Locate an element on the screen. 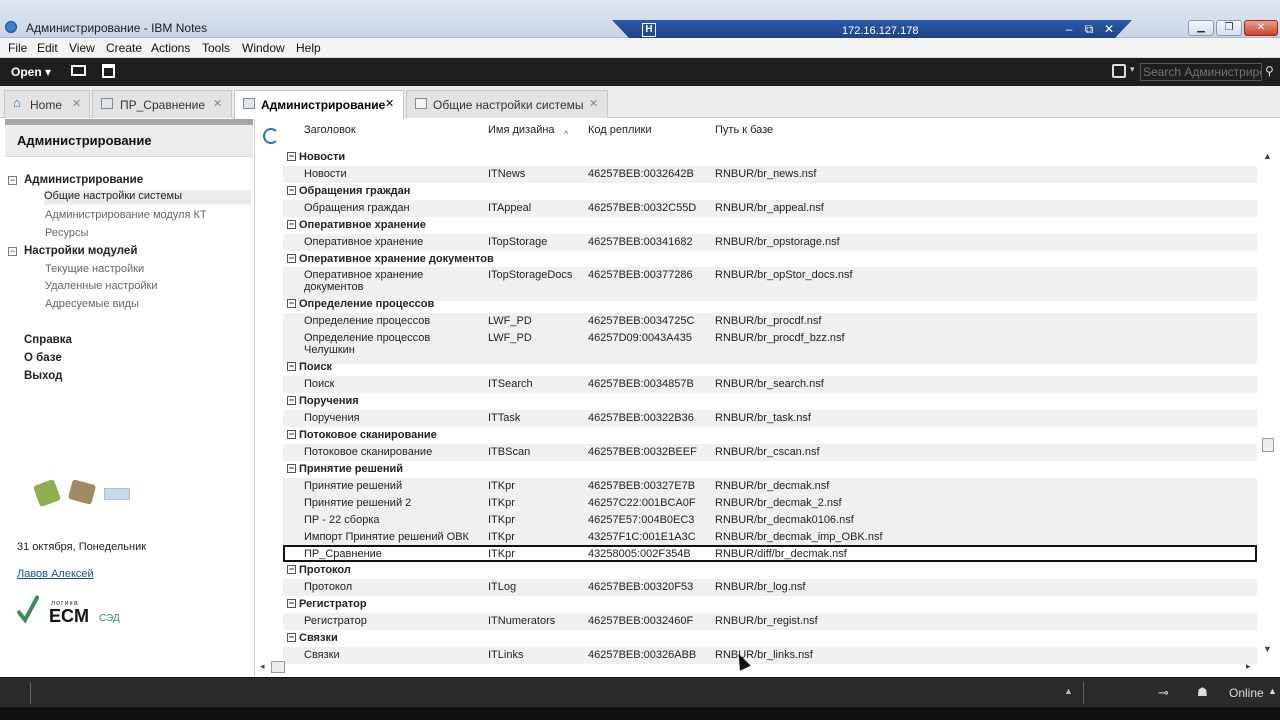 The image size is (1280, 720). user-link: Лавов Алексей is located at coordinates (55, 574).